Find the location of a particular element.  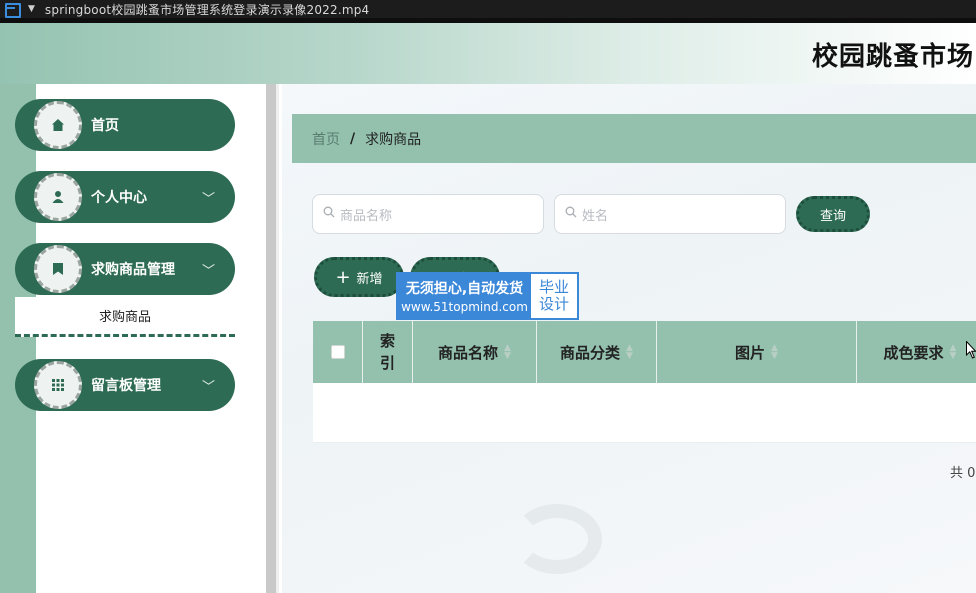

name-placeholder: 姓名 is located at coordinates (595, 216).